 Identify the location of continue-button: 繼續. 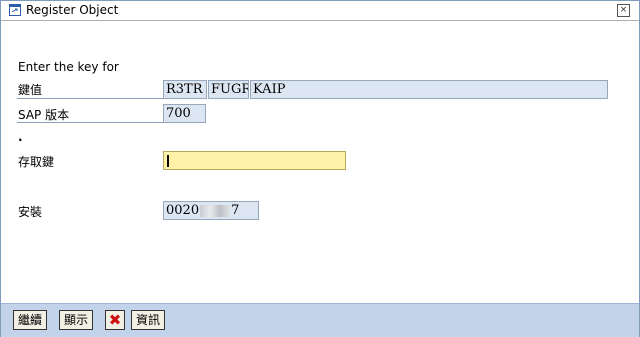
(30, 320).